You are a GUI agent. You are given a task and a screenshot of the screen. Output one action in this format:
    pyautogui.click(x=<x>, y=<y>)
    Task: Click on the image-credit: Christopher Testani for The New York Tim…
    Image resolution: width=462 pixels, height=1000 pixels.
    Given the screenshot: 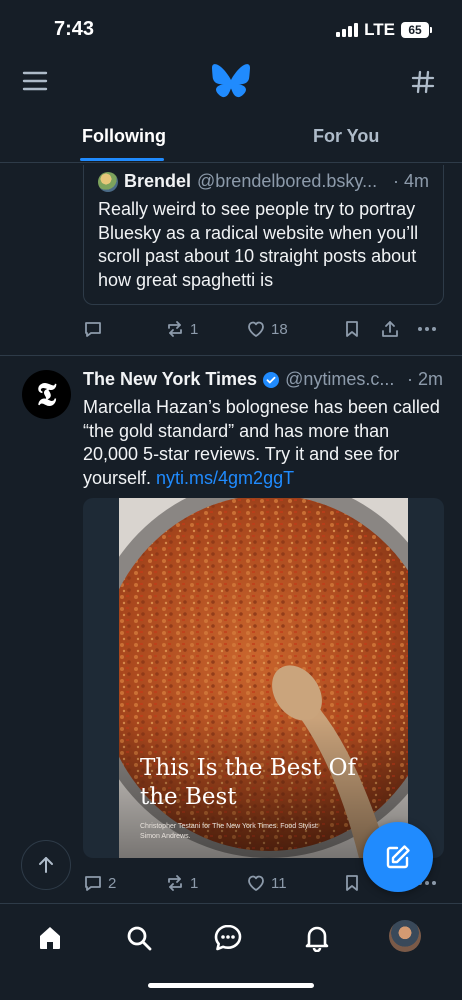 What is the action you would take?
    pyautogui.click(x=229, y=831)
    